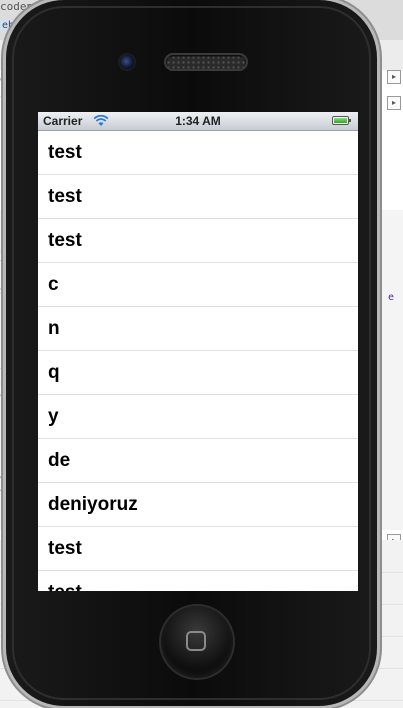 The image size is (403, 708). Describe the element at coordinates (198, 285) in the screenshot. I see `table-row: c` at that location.